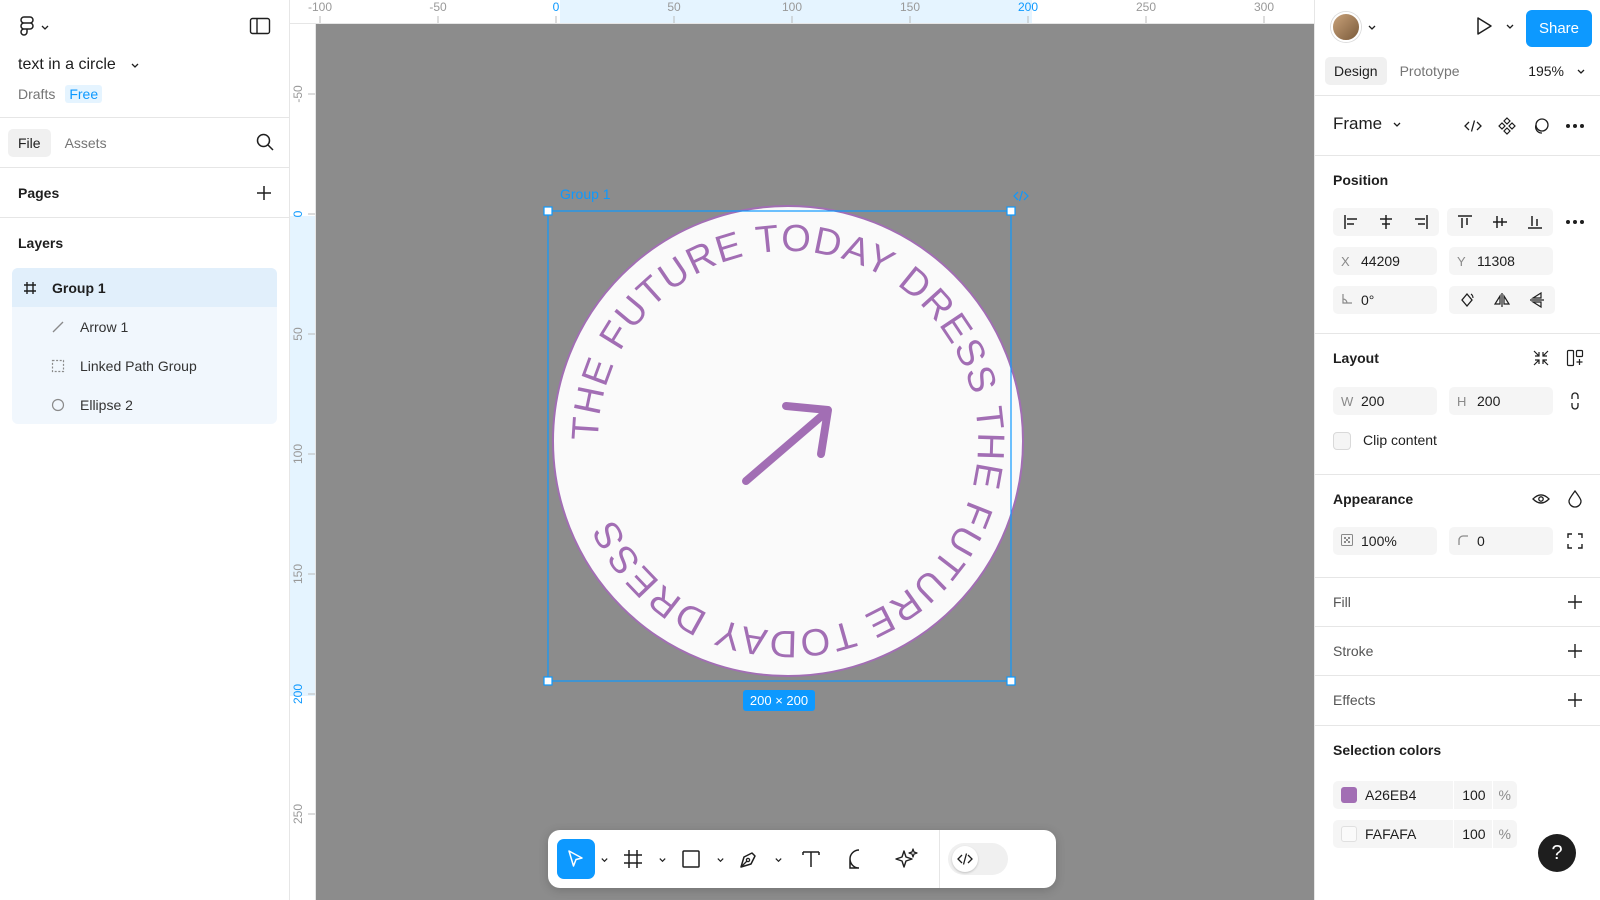 The width and height of the screenshot is (1600, 900). What do you see at coordinates (1379, 541) in the screenshot?
I see `opacity-value: 100%` at bounding box center [1379, 541].